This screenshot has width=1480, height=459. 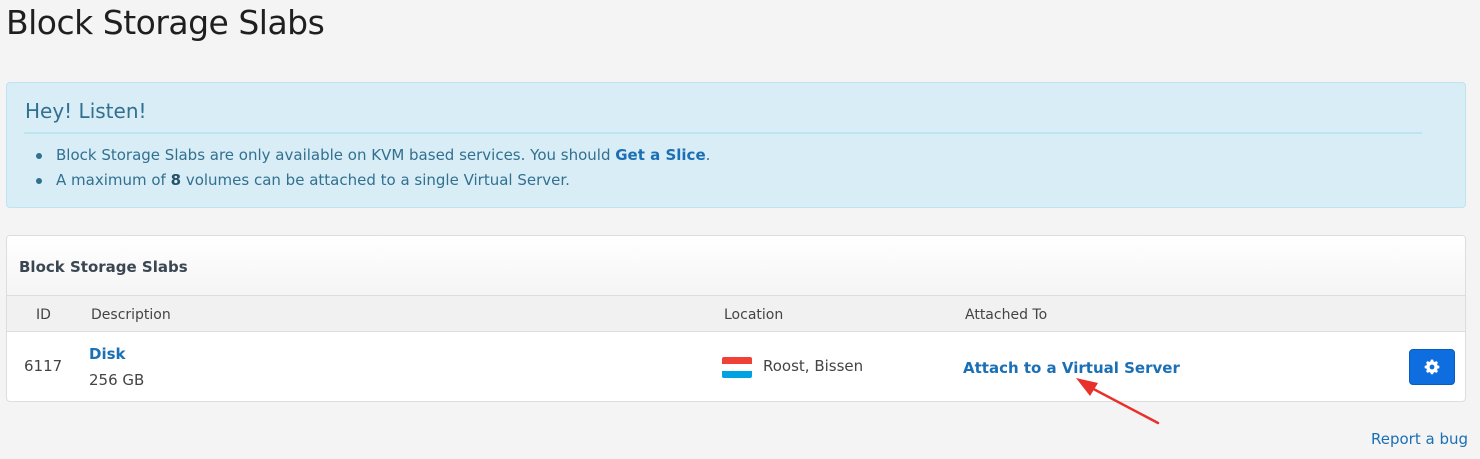 I want to click on panel-heading: Block Storage Slabs, so click(x=736, y=266).